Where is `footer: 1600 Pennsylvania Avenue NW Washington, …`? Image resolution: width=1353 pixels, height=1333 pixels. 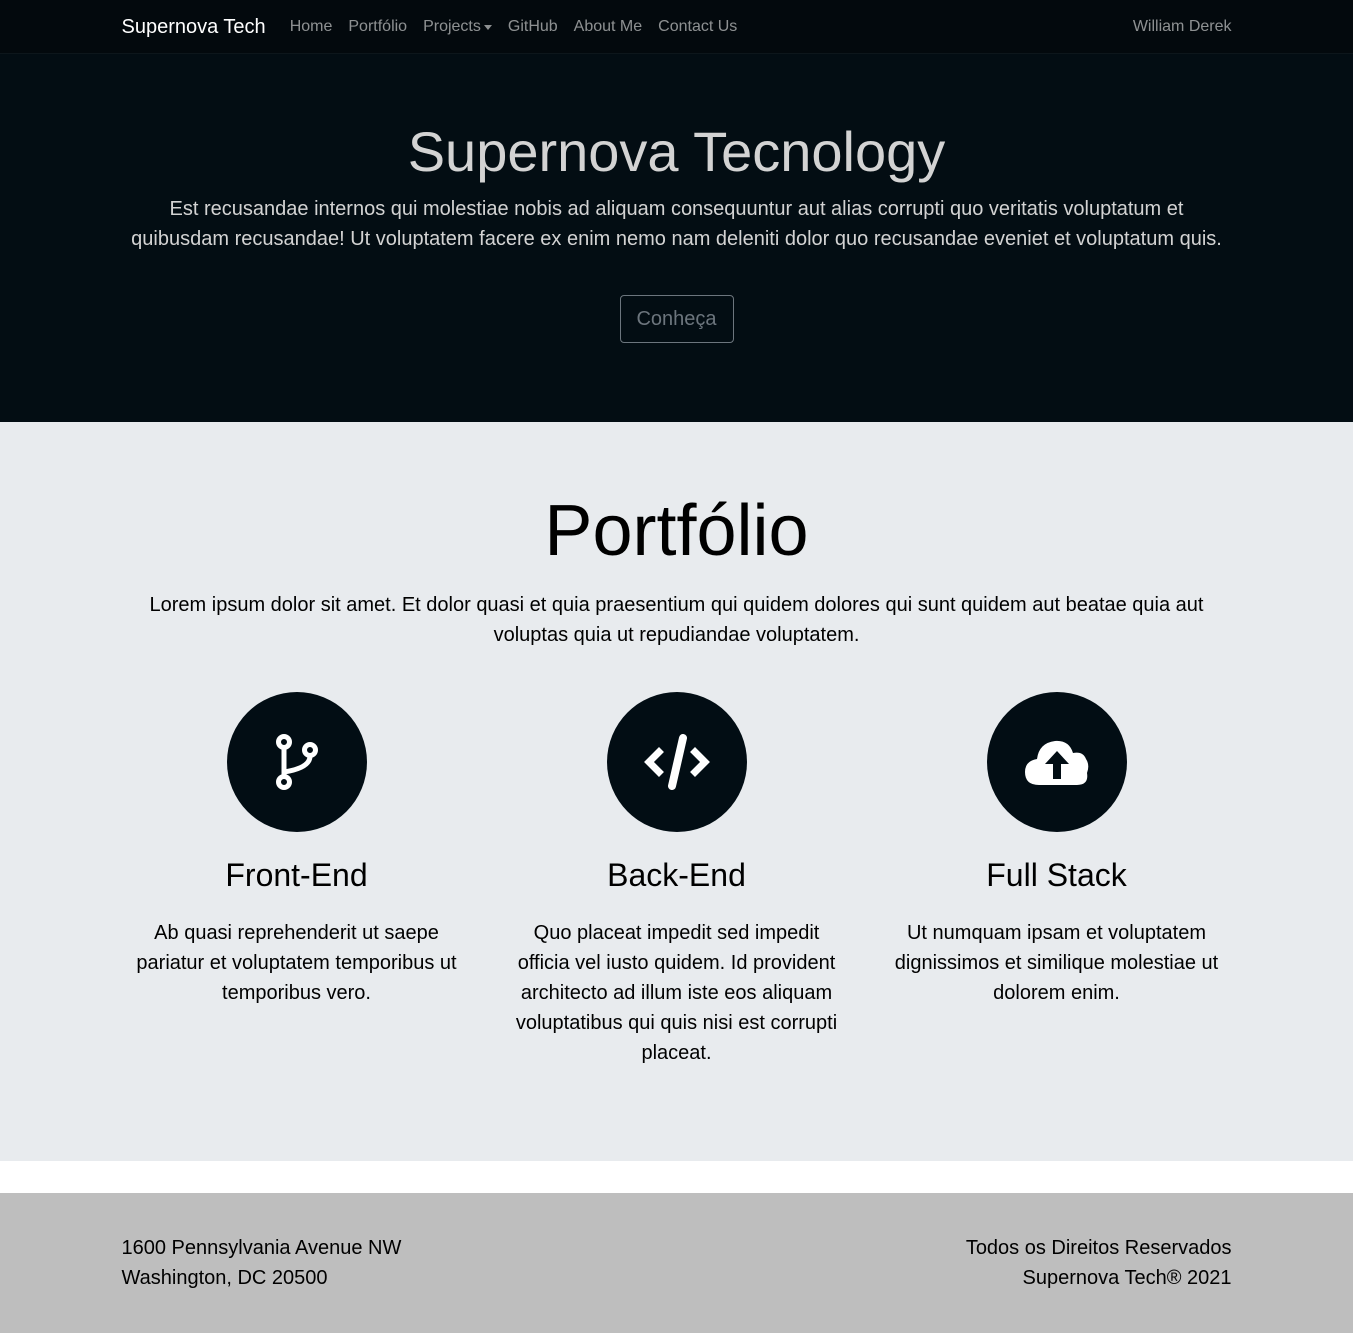
footer: 1600 Pennsylvania Avenue NW Washington, … is located at coordinates (676, 1263).